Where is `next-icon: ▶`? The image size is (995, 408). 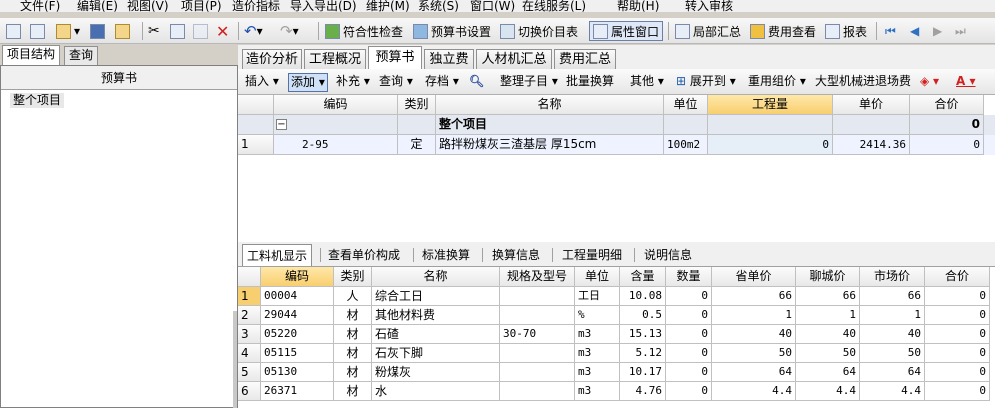 next-icon: ▶ is located at coordinates (937, 31).